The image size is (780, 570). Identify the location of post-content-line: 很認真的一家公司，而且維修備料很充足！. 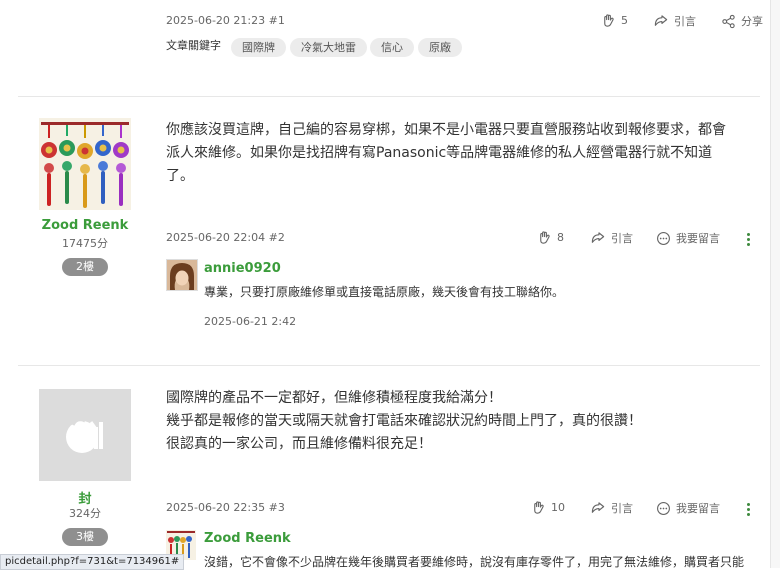
(299, 444).